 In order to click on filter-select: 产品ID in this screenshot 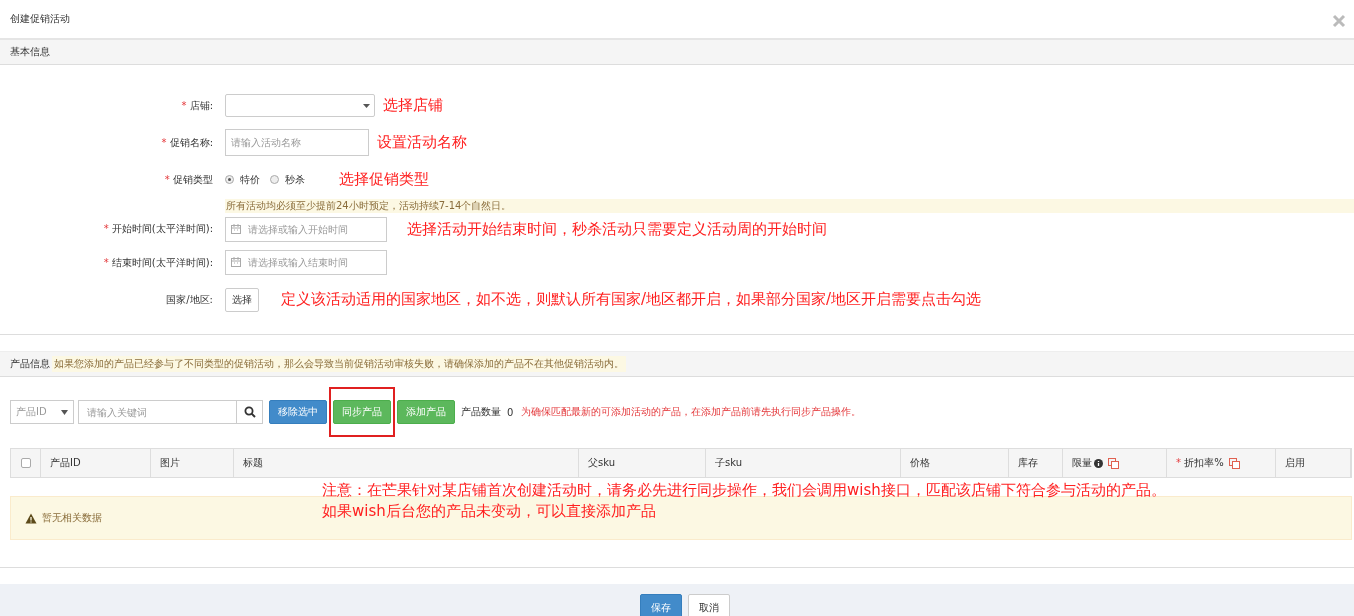, I will do `click(42, 412)`.